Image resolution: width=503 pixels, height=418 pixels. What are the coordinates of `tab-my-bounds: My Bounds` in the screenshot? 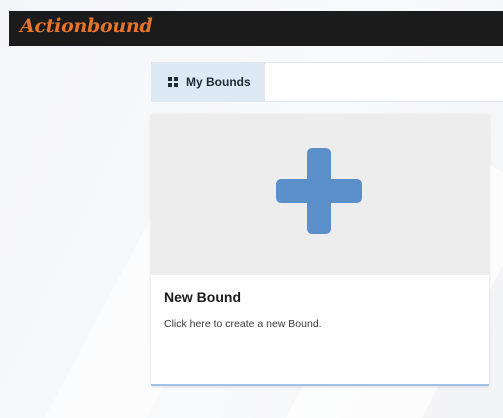 It's located at (208, 82).